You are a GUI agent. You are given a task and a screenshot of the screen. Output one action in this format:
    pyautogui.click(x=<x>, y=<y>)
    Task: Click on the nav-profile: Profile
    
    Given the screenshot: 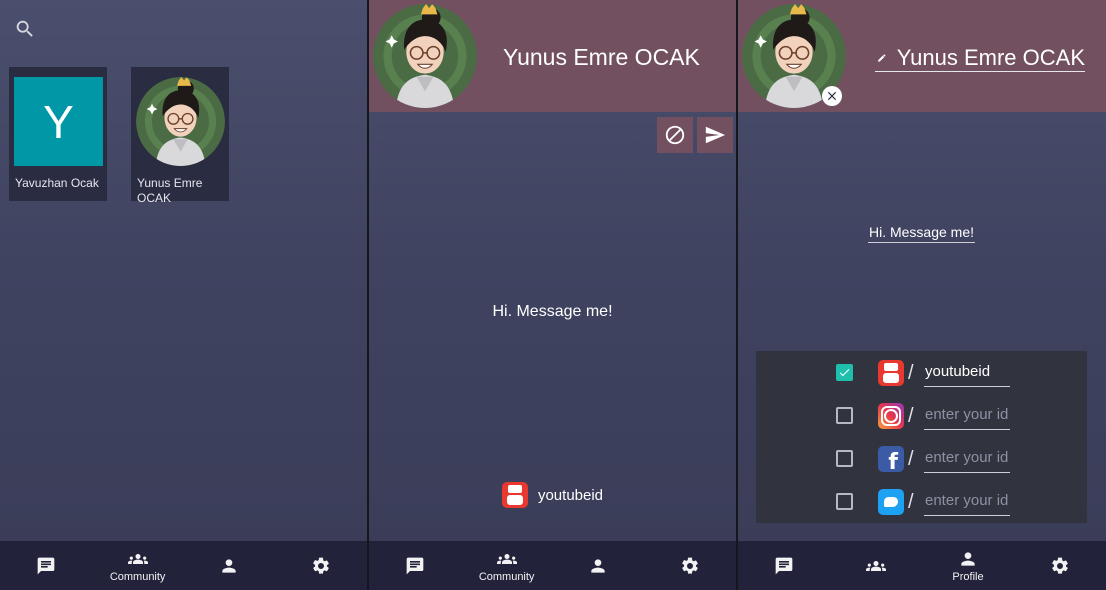 What is the action you would take?
    pyautogui.click(x=968, y=565)
    